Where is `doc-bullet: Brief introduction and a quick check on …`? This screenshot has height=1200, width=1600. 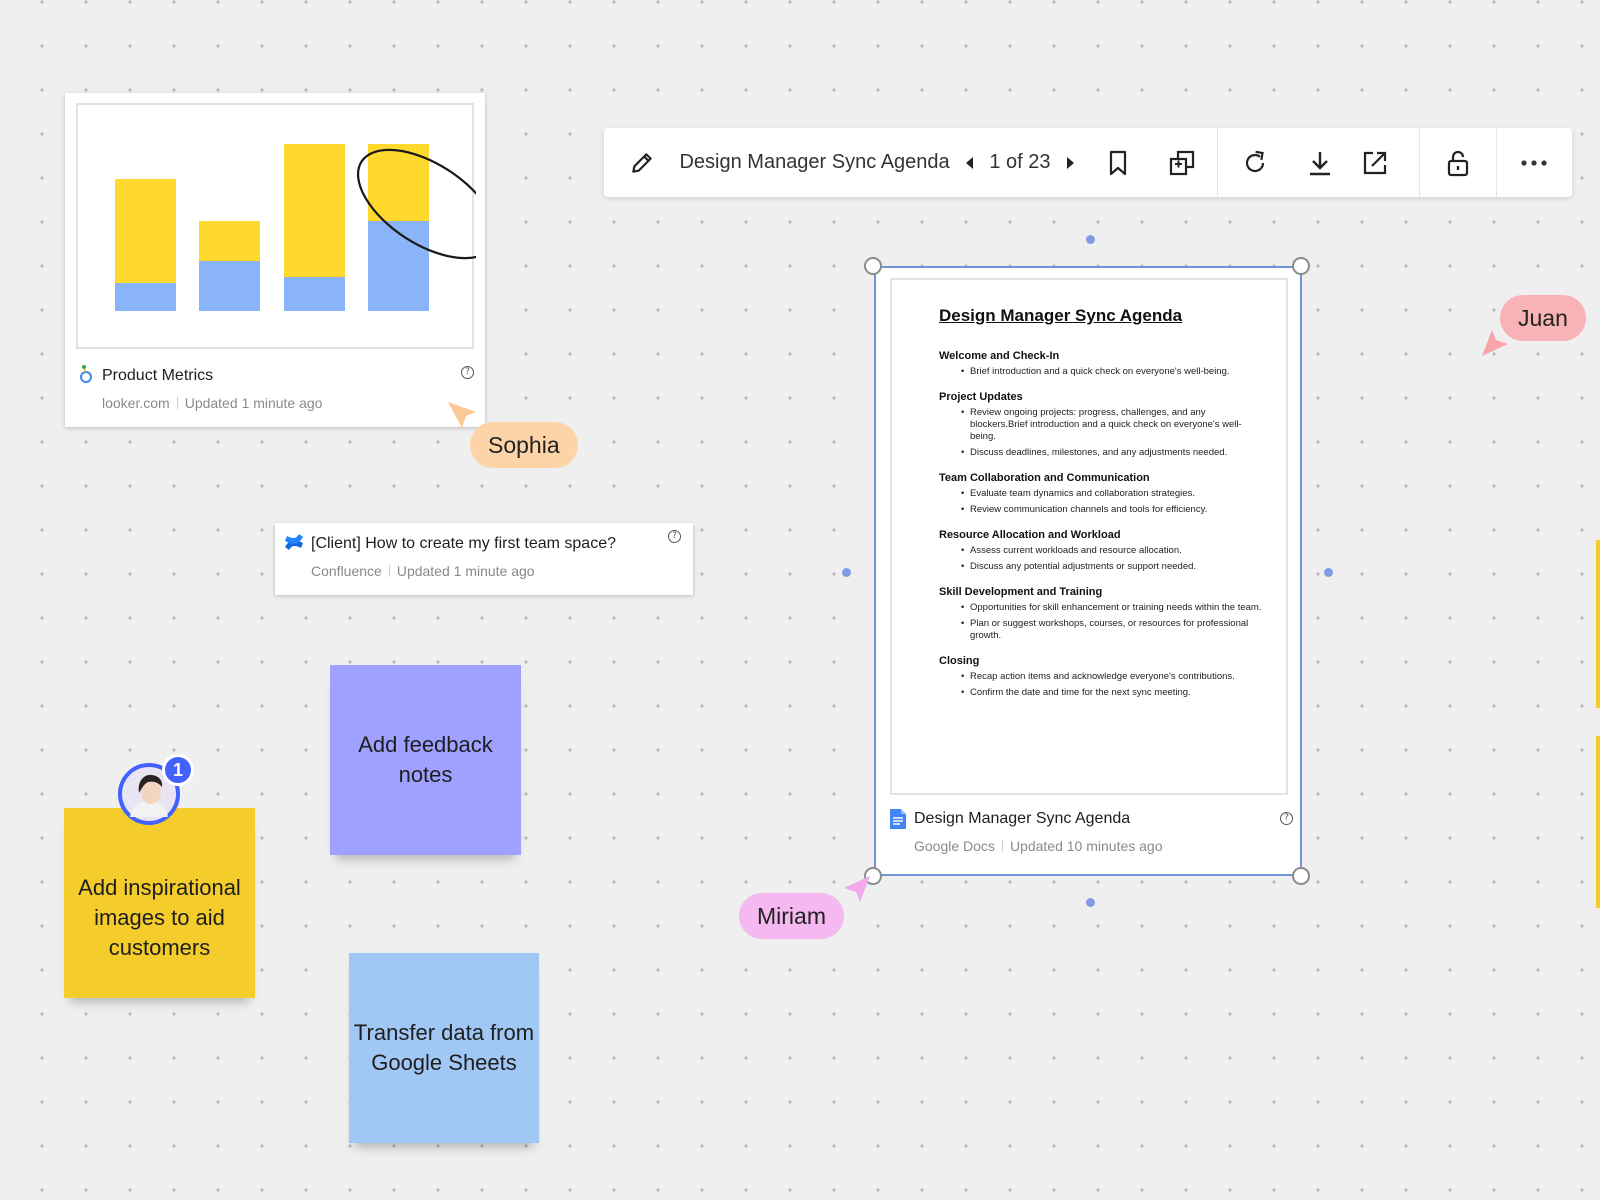 doc-bullet: Brief introduction and a quick check on … is located at coordinates (1100, 372).